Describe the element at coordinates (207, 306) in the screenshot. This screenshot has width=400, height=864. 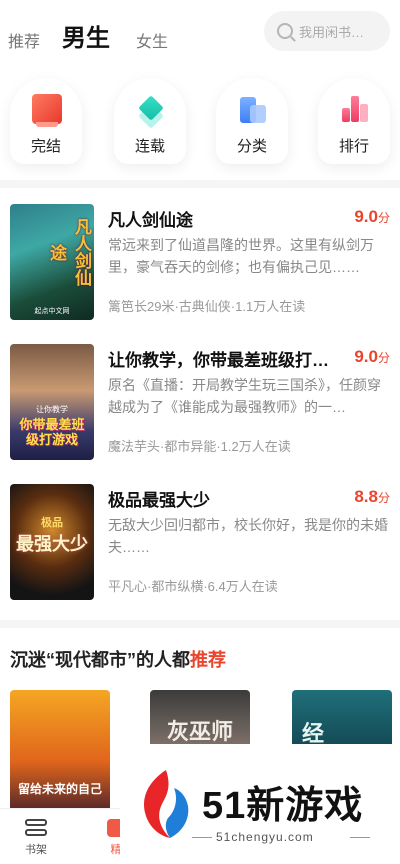
I see `book-meta: 篱笆长29米·古典仙侠·1.1万人在读` at that location.